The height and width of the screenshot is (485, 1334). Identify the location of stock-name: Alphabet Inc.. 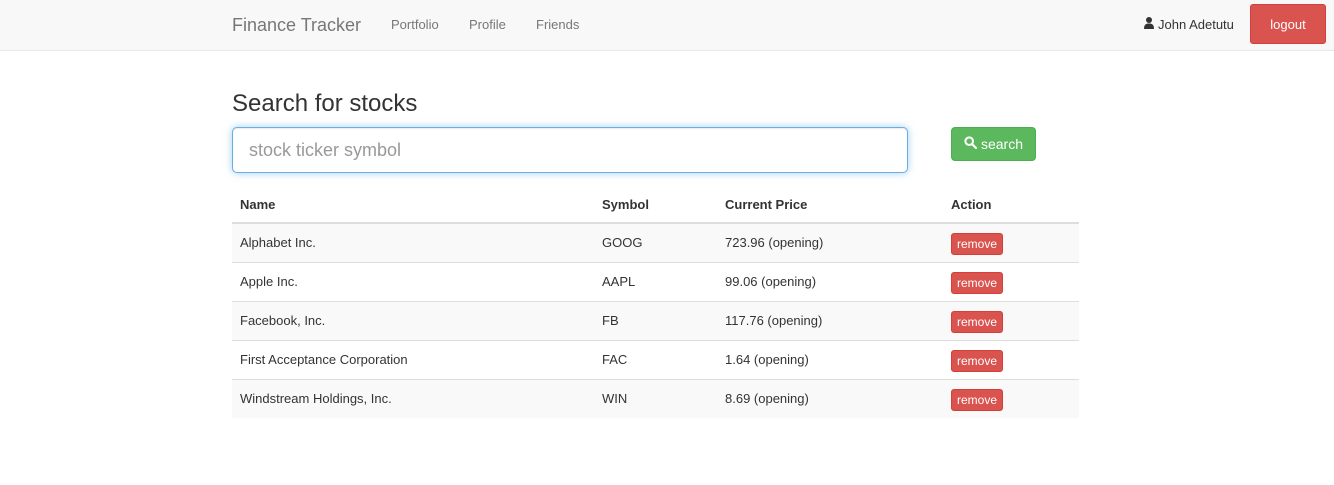
(278, 243).